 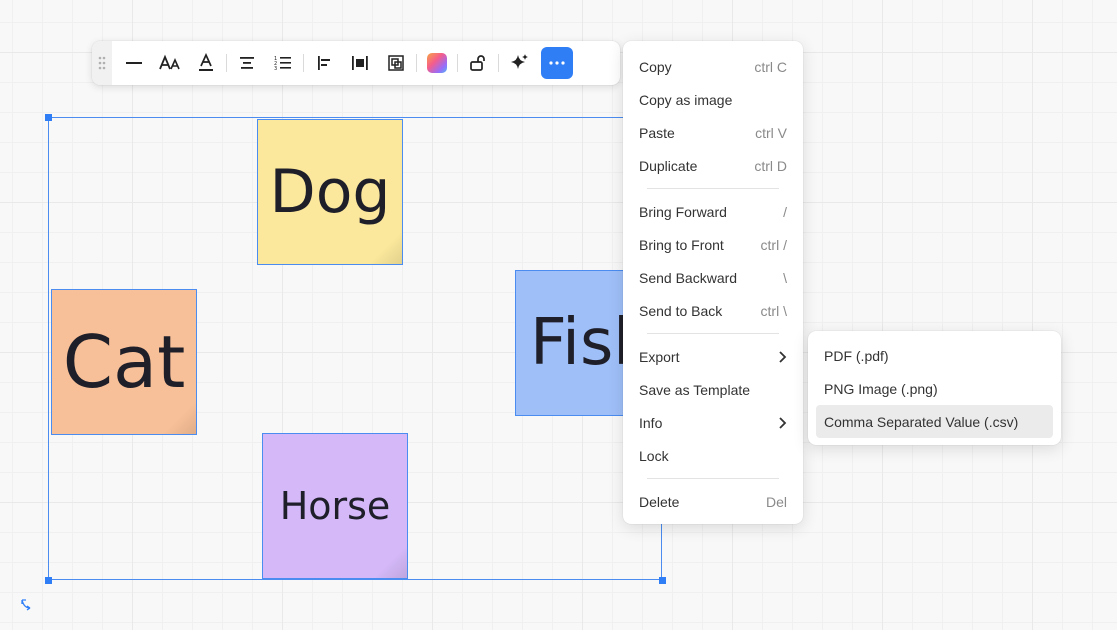 I want to click on svg-text: 3, so click(x=275, y=68).